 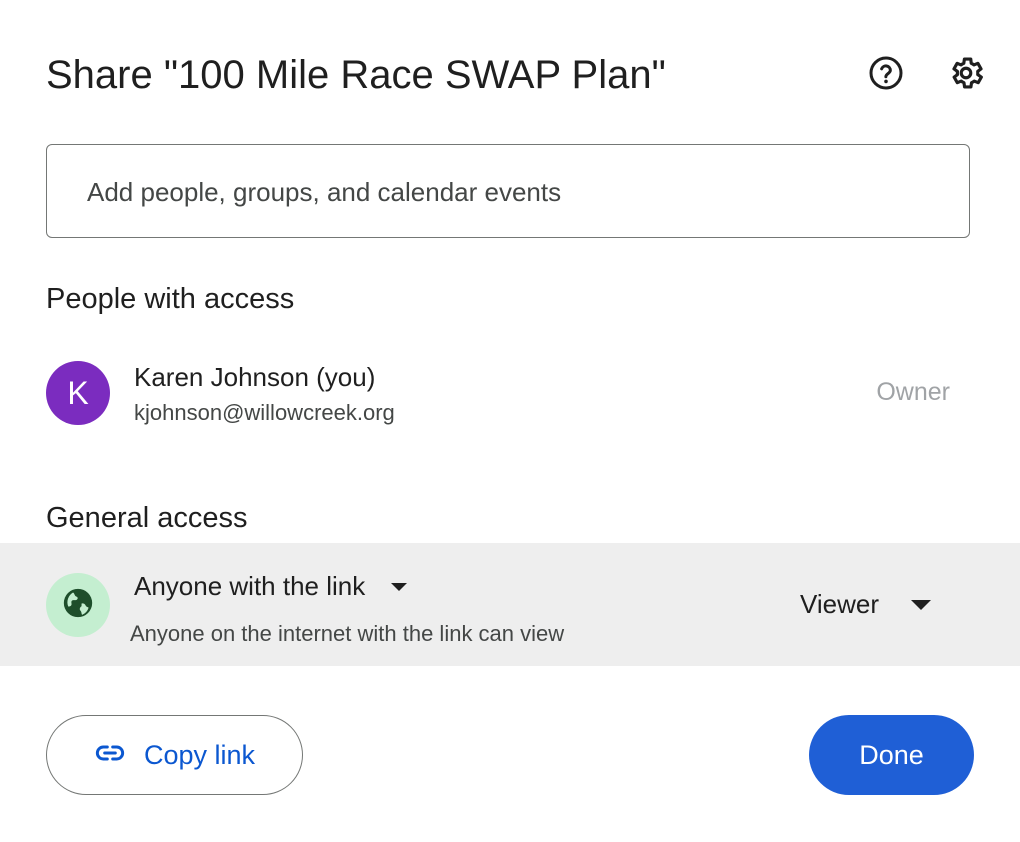 What do you see at coordinates (356, 75) in the screenshot?
I see `dialog-title: Share "100 Mile Race SWAP Plan"` at bounding box center [356, 75].